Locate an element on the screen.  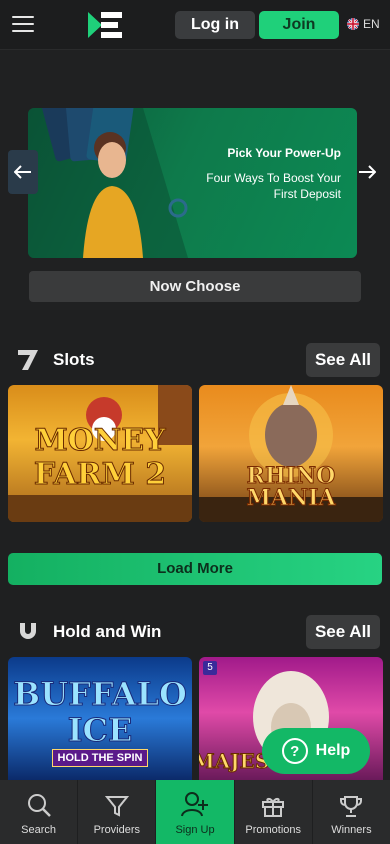
uk-flag-icon is located at coordinates (353, 24).